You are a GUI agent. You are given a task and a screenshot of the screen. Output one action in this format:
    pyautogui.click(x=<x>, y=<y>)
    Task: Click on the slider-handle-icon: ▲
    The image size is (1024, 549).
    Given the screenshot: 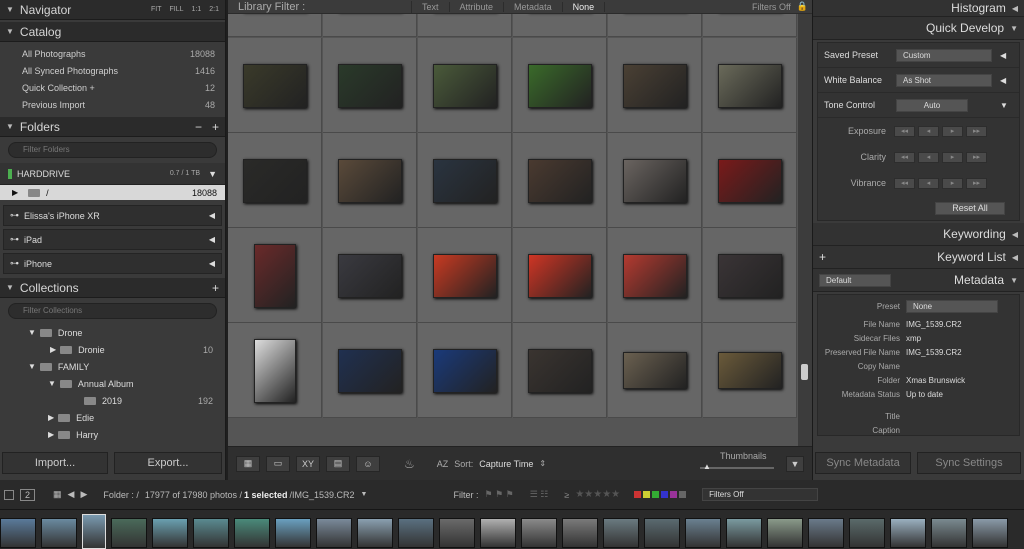 What is the action you would take?
    pyautogui.click(x=707, y=466)
    